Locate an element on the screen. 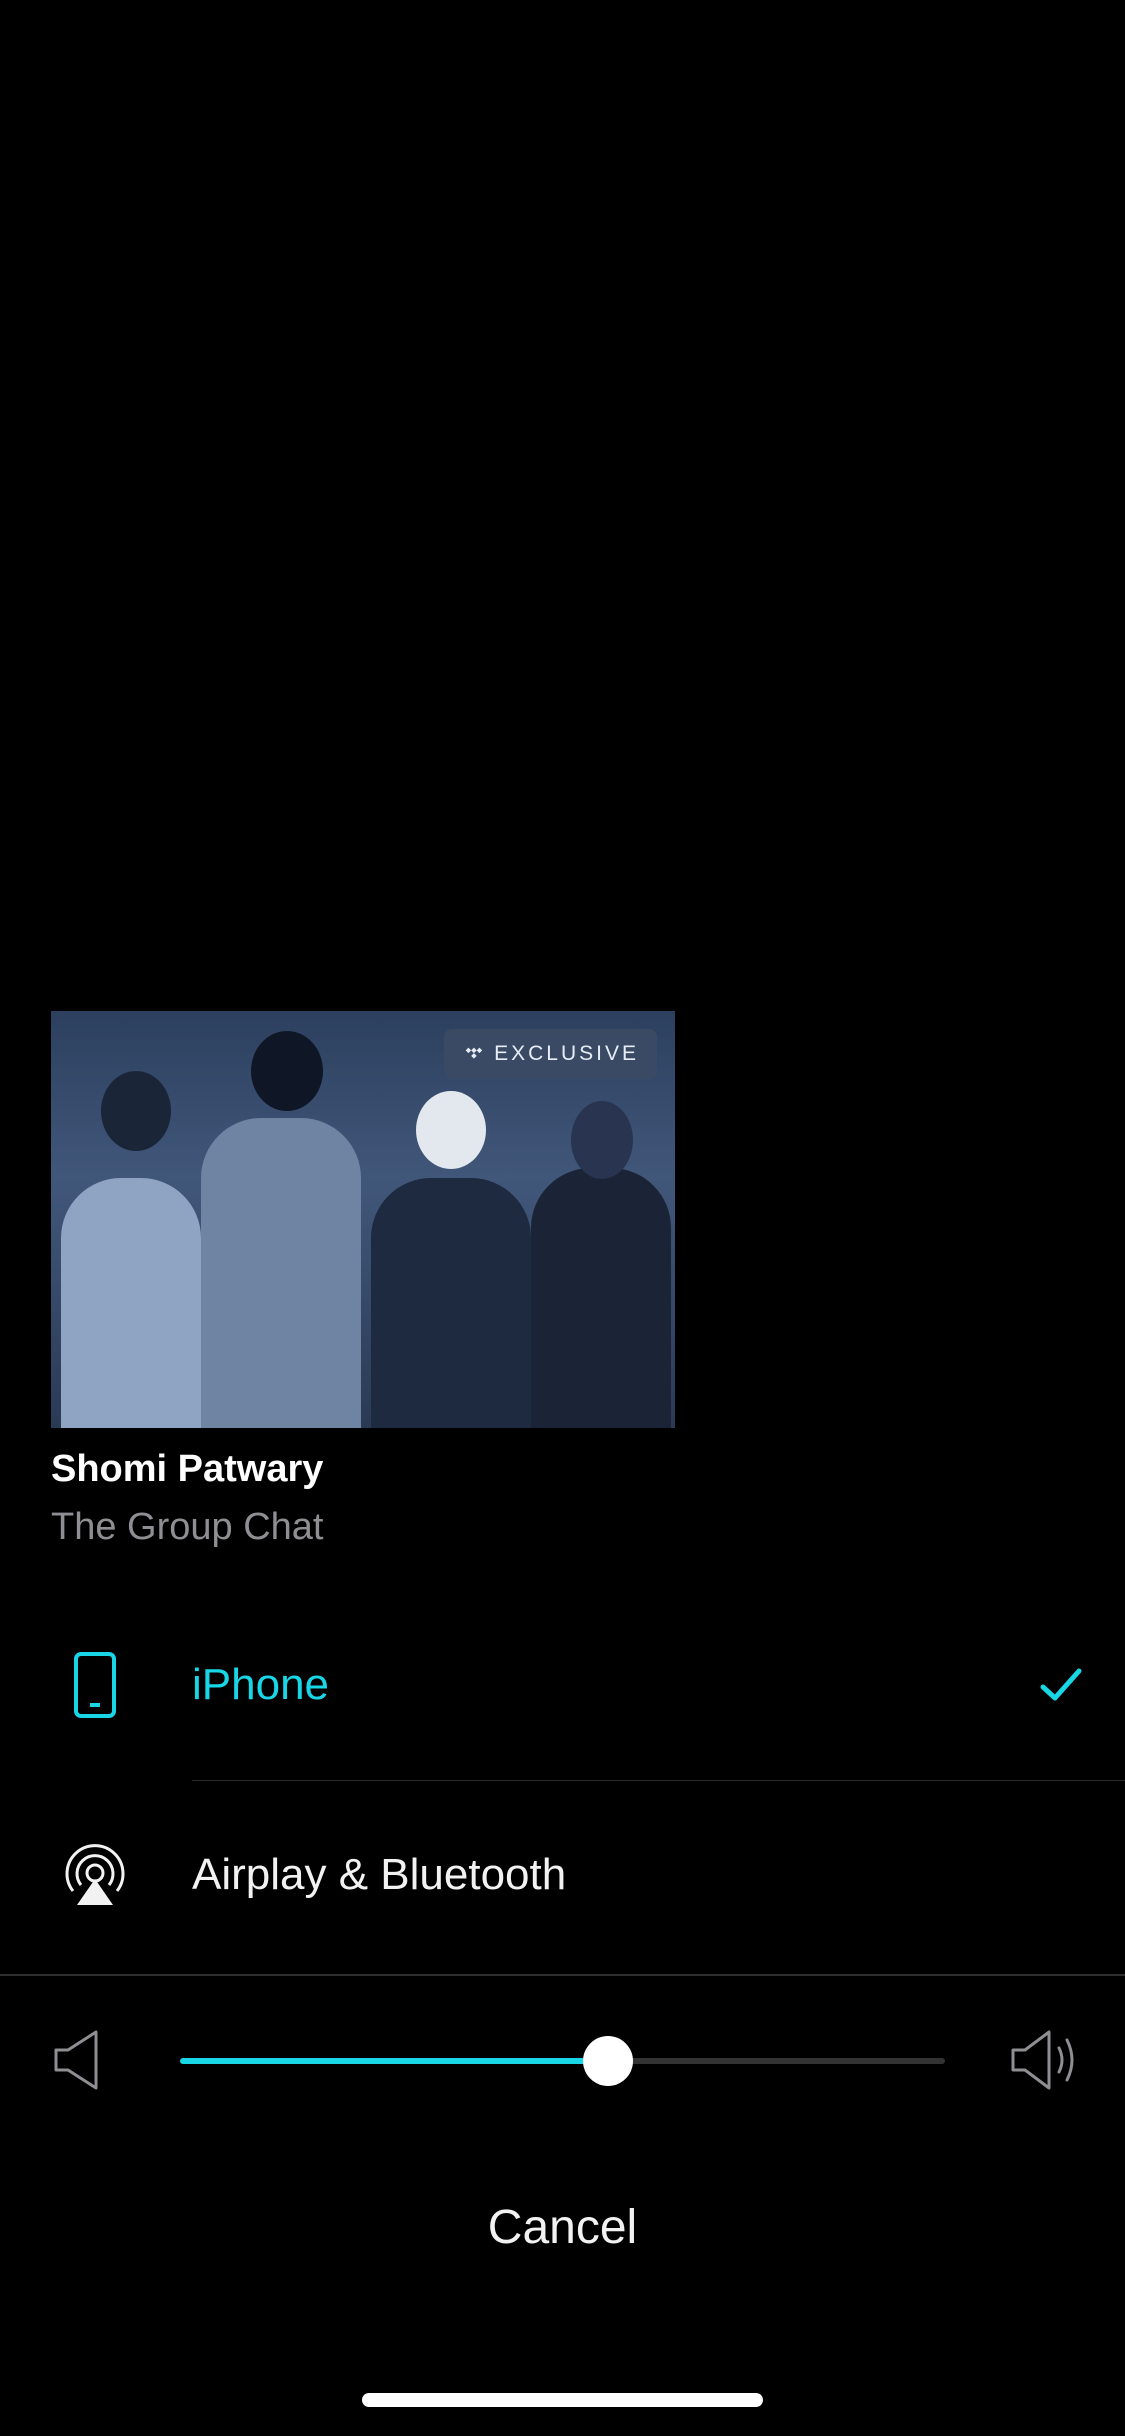  artwork: EXCLUSIVE is located at coordinates (363, 1219).